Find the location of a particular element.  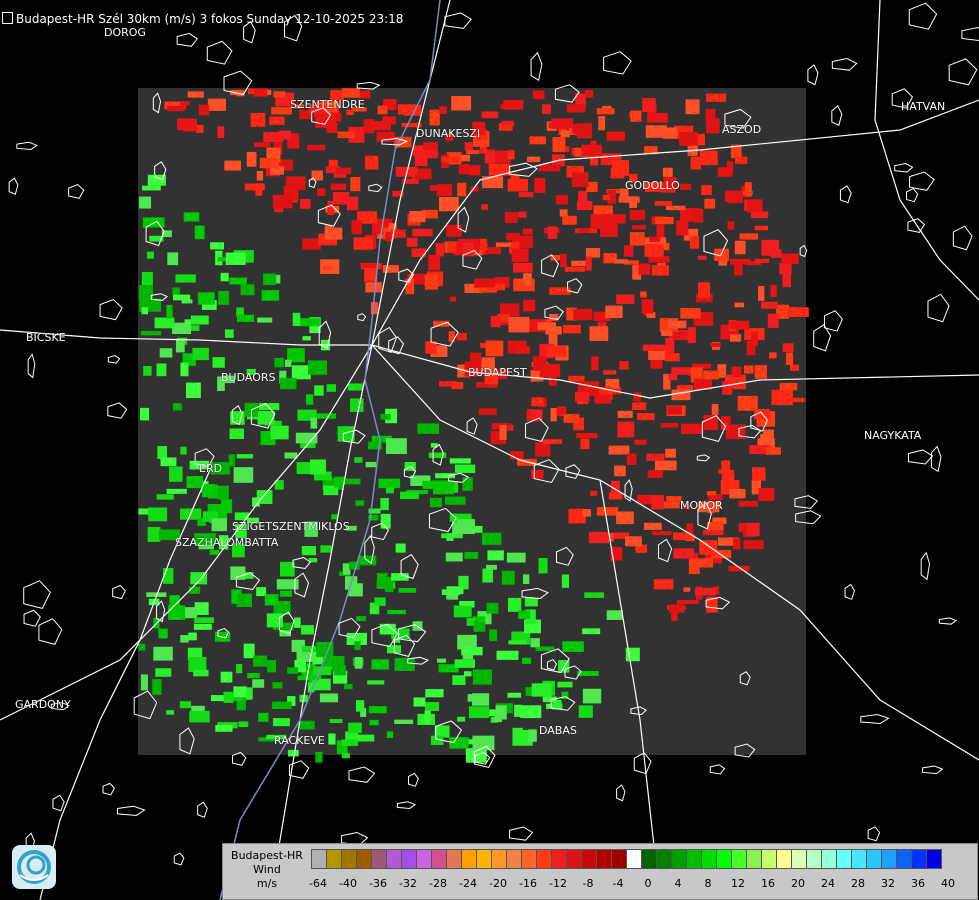

legend-tick: -40 is located at coordinates (348, 883).